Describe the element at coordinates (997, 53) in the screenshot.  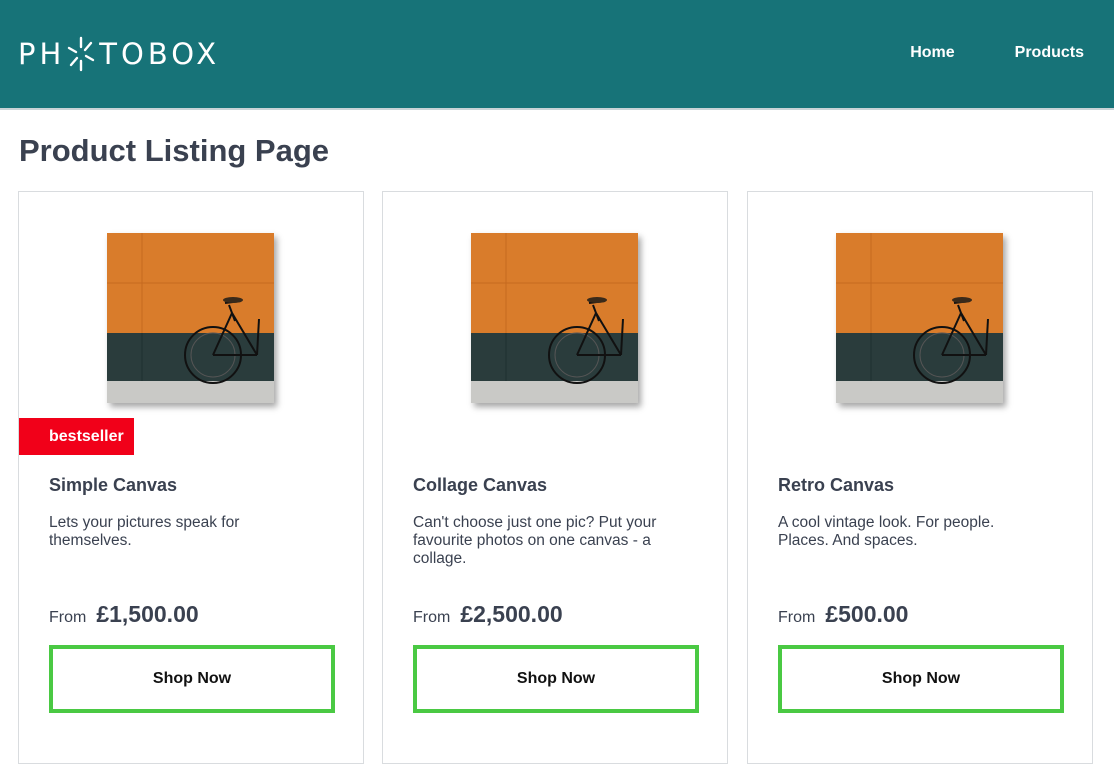
I see `main-nav: Home Products` at that location.